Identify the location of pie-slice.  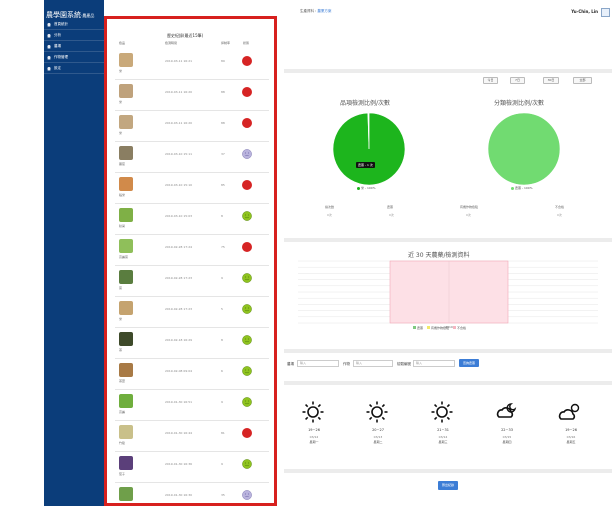
(524, 149).